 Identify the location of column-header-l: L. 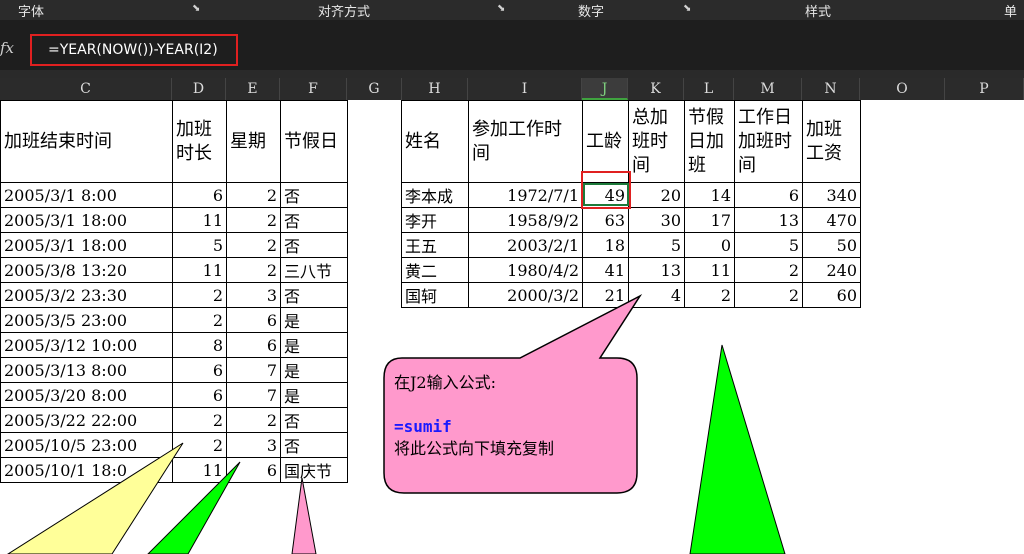
(709, 89).